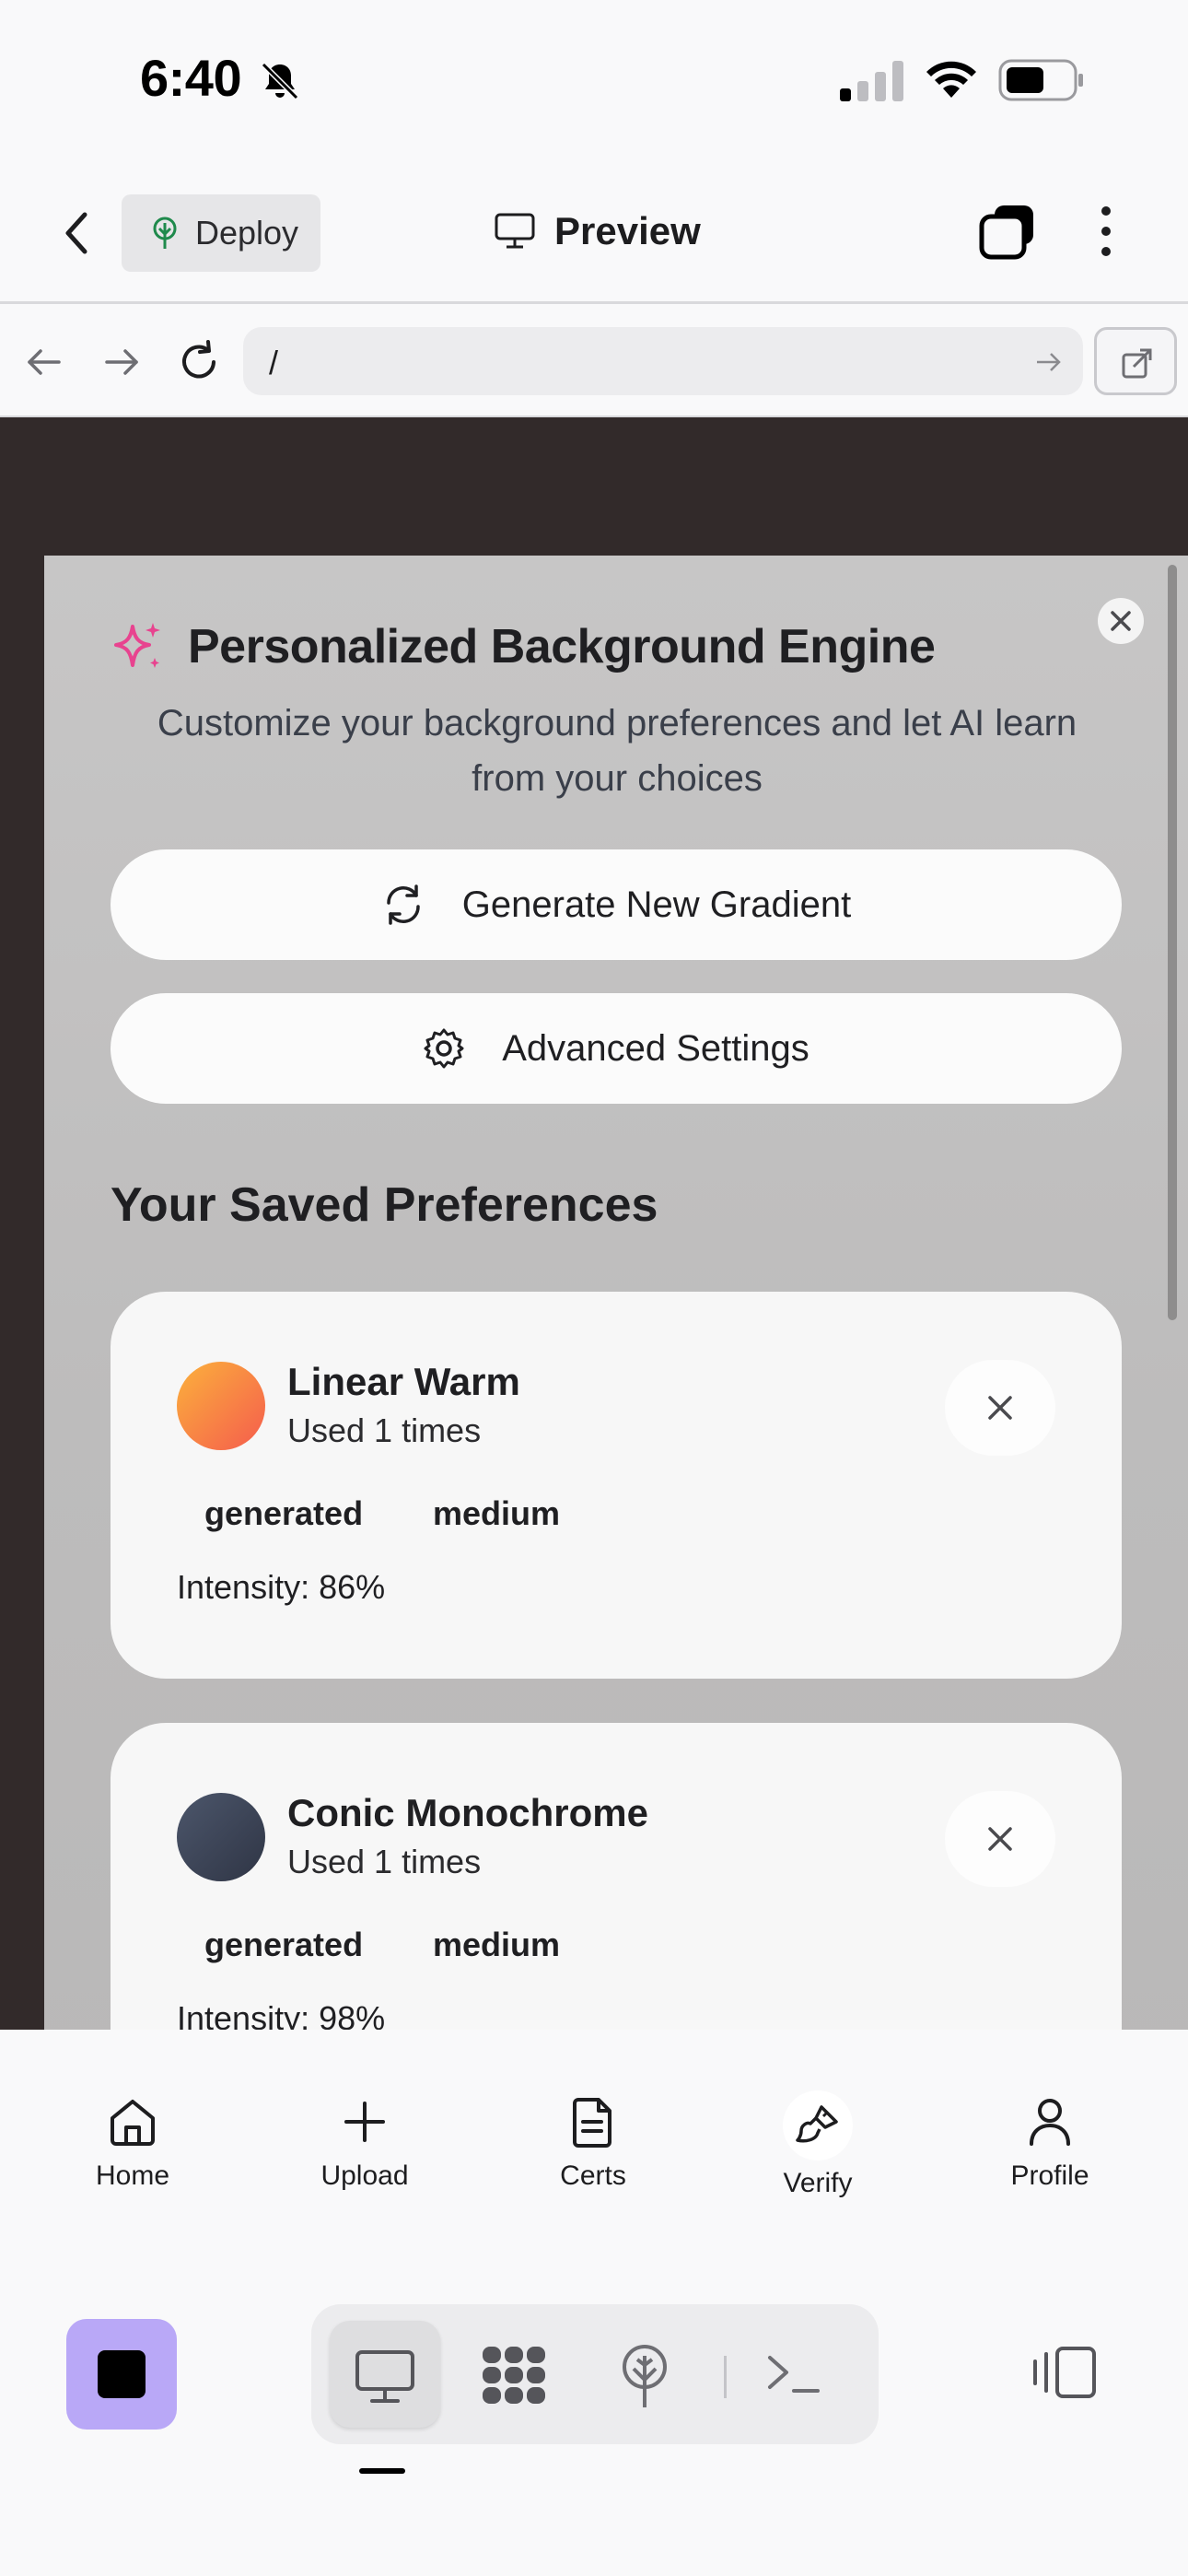  I want to click on back-chevron-icon, so click(77, 233).